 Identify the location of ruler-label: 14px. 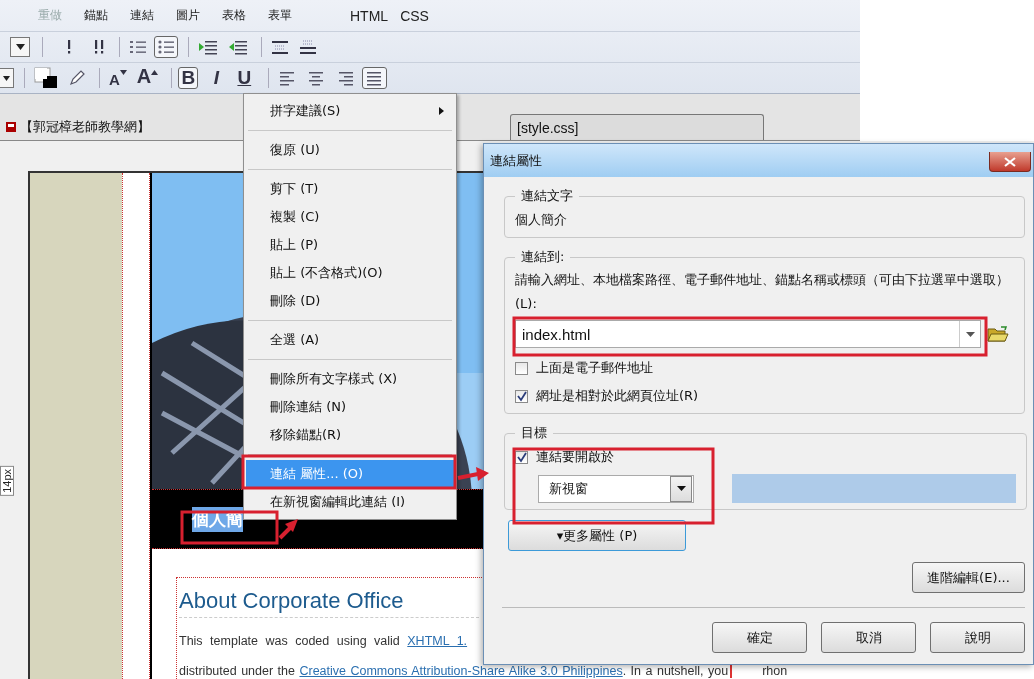
(7, 481).